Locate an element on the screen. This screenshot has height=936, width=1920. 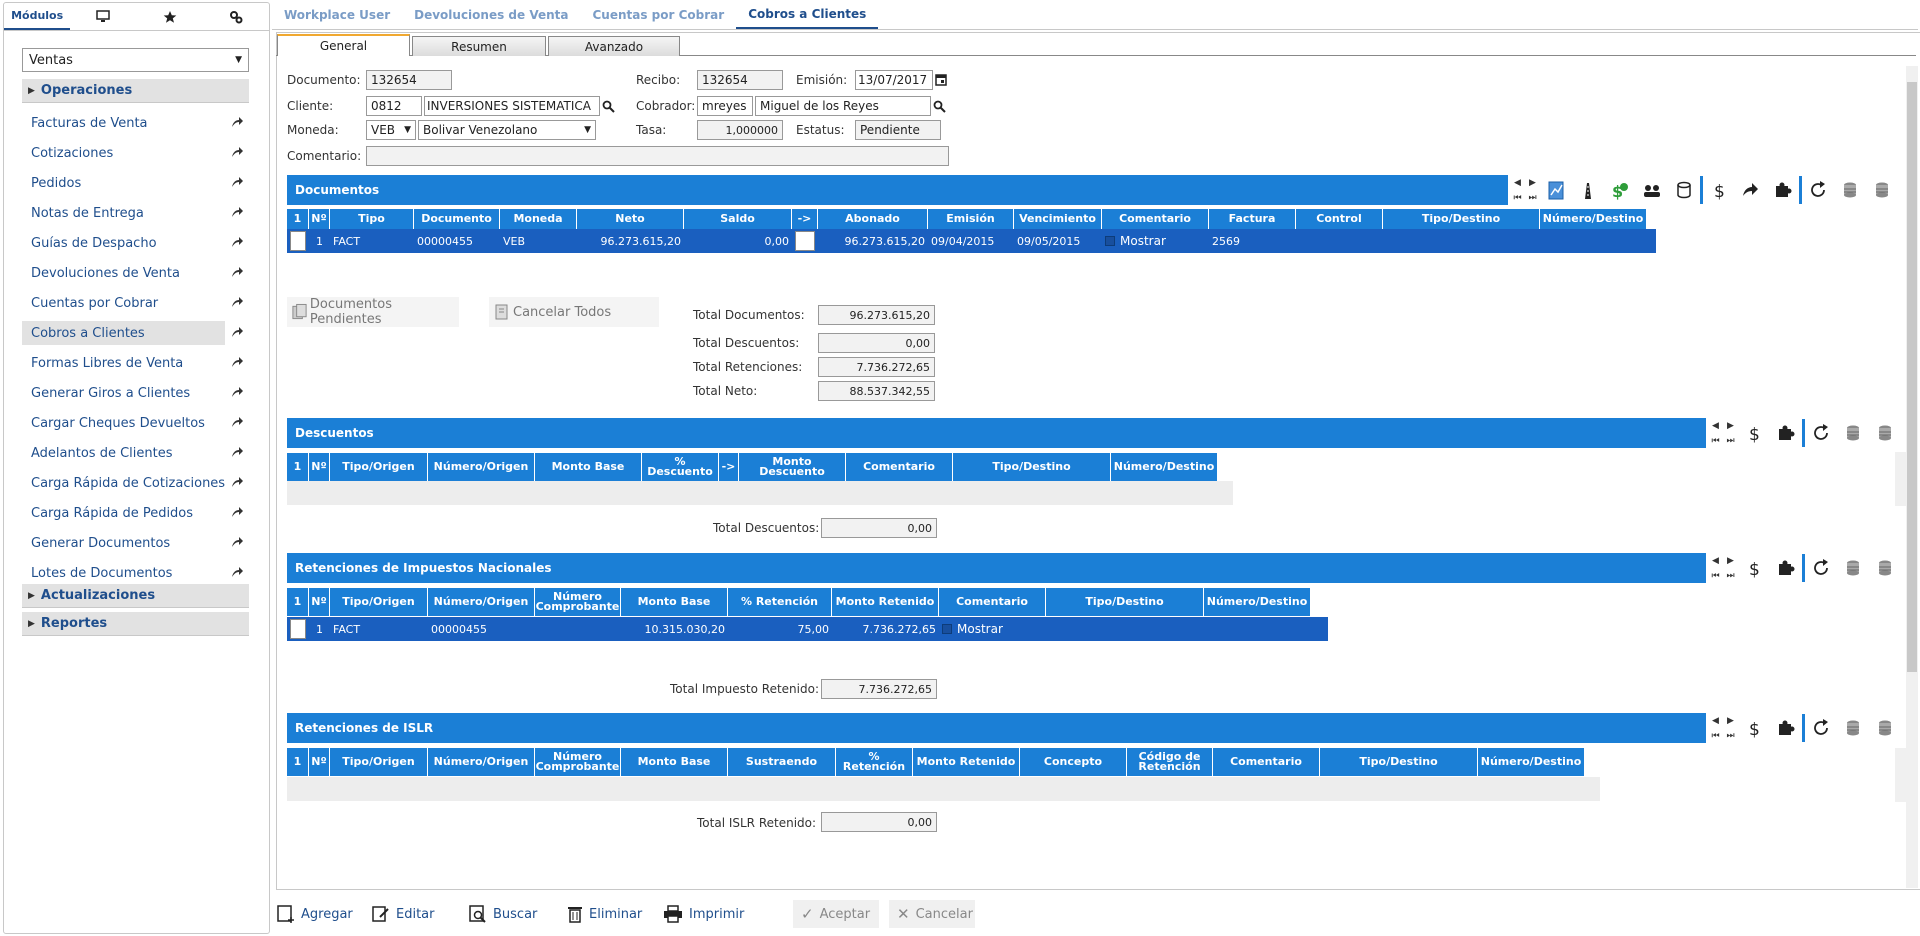
sidebar-item-cobros-a-clientes: Cobros a Clientes is located at coordinates (123, 333).